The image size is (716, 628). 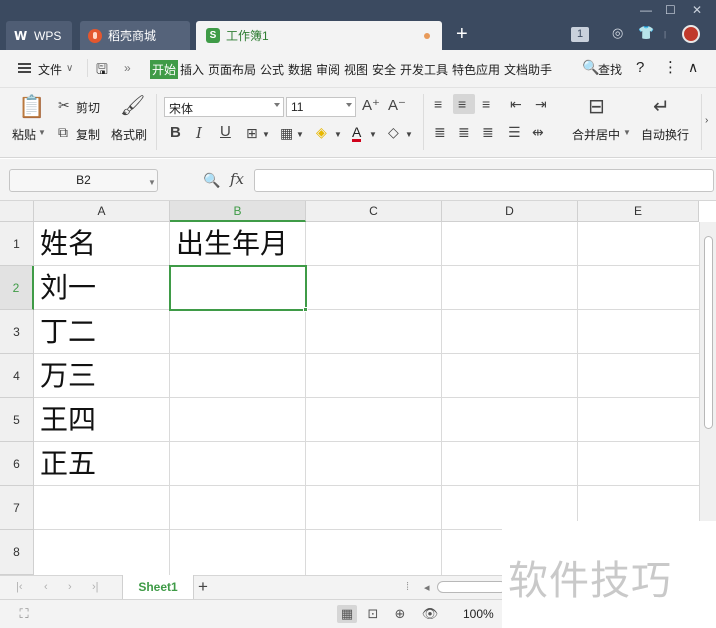 I want to click on cell-a5: 王四, so click(x=68, y=420).